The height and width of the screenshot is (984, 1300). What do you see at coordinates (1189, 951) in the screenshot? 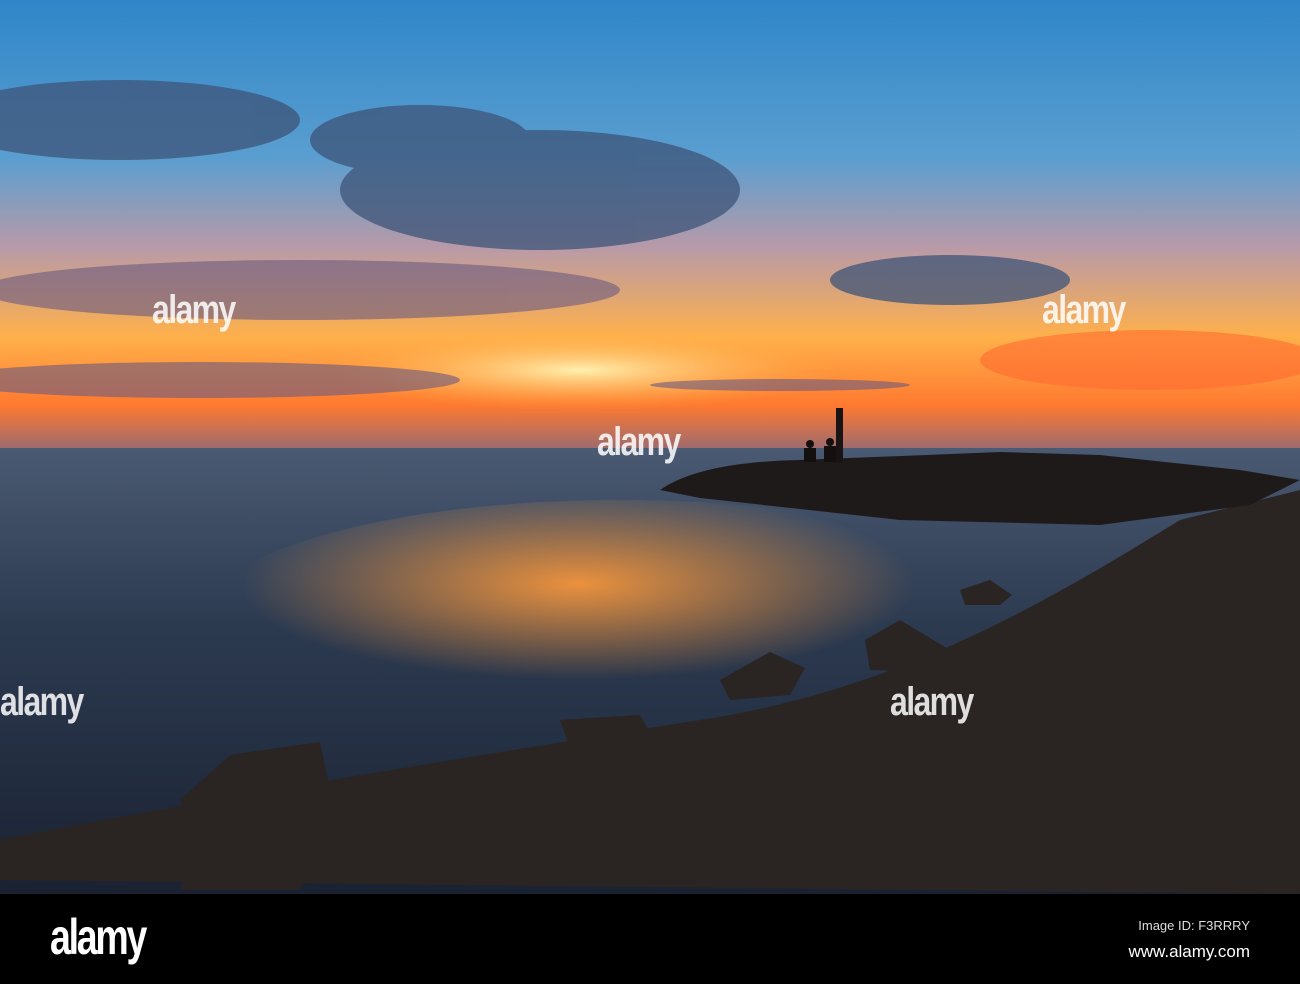
I see `website-link: www.alamy.com` at bounding box center [1189, 951].